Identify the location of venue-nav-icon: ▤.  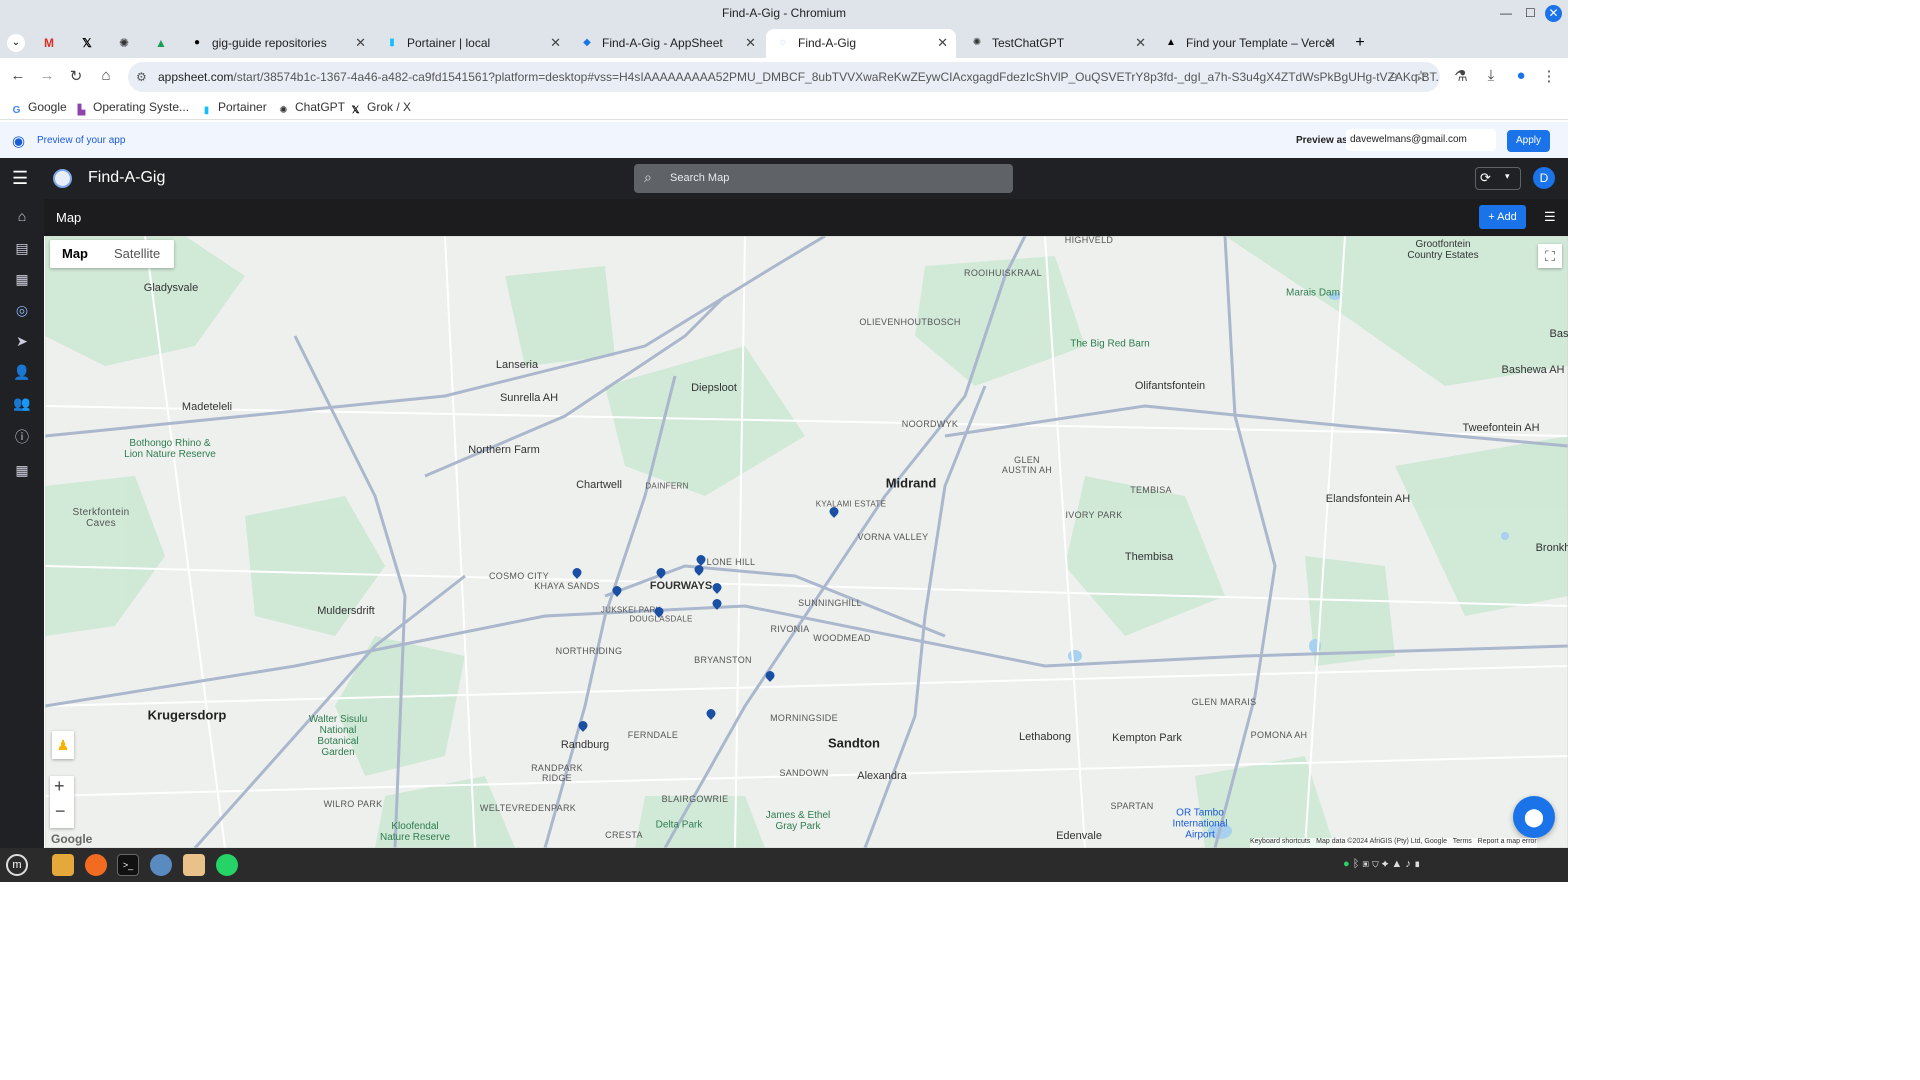
(22, 248).